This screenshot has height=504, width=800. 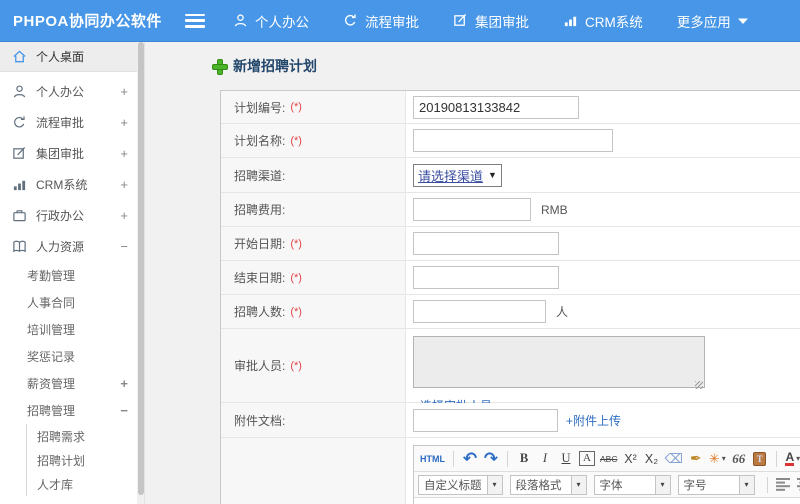 I want to click on editor-format-brush-button: ✒, so click(x=696, y=458).